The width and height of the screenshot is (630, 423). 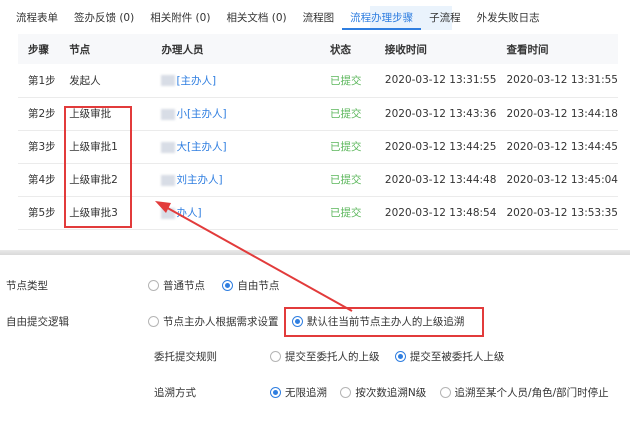 What do you see at coordinates (258, 286) in the screenshot?
I see `radio-label: 自由节点` at bounding box center [258, 286].